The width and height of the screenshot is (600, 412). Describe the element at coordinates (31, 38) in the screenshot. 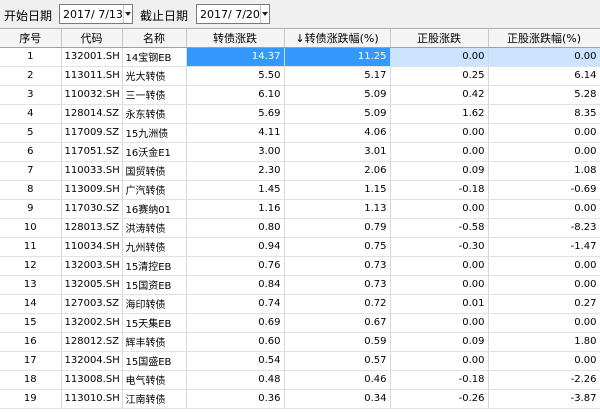

I see `column-header-seq: 序号` at that location.